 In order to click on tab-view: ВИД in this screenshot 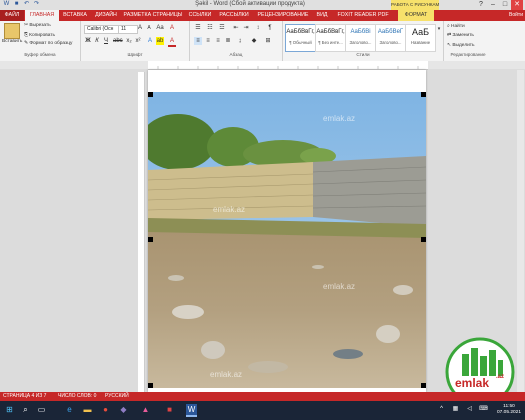, I will do `click(322, 15)`.